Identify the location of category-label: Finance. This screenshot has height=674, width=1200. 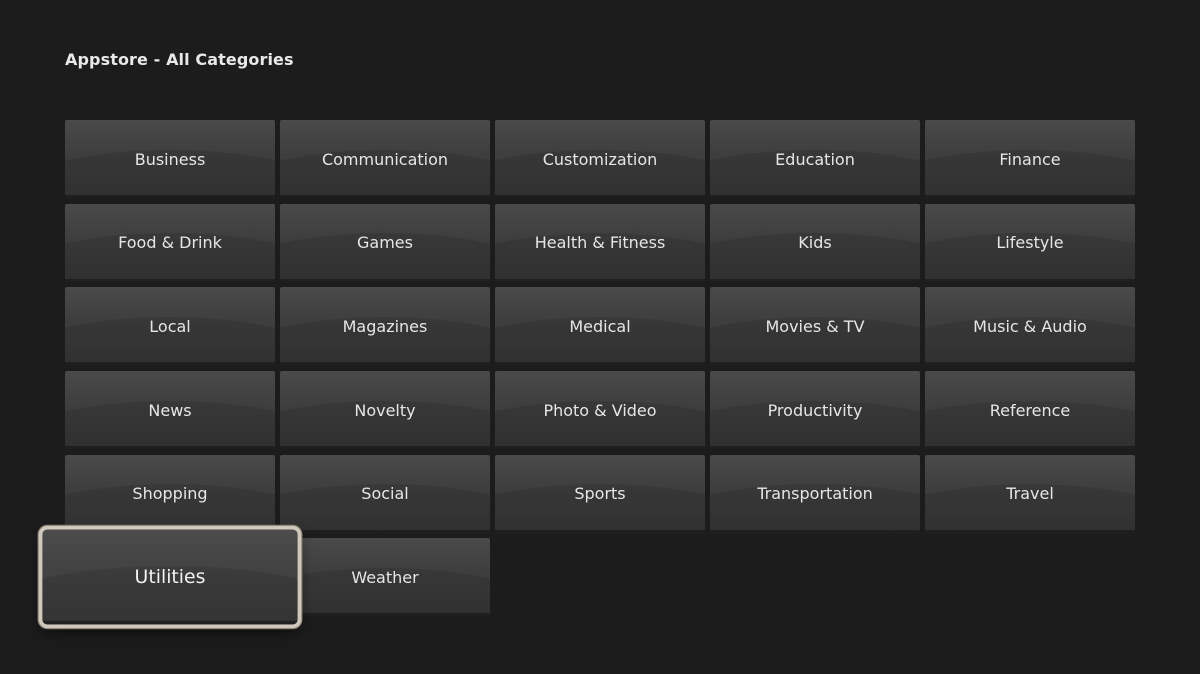
(1030, 159).